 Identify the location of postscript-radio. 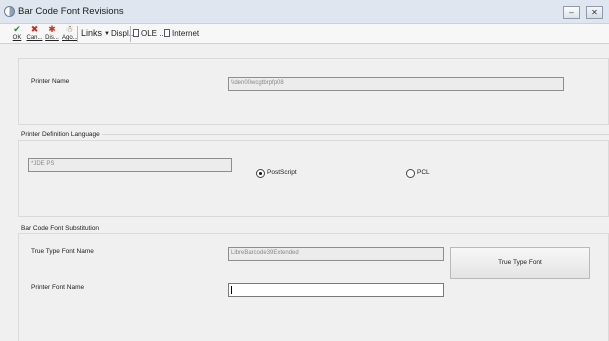
(260, 173).